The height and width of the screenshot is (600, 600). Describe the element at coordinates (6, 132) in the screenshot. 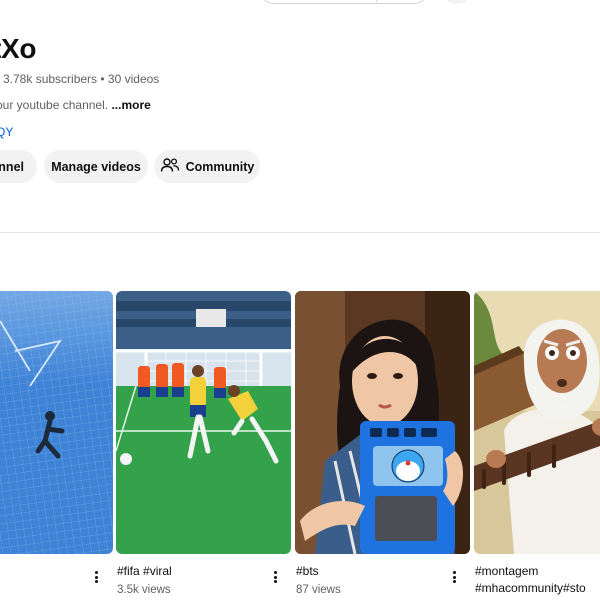

I see `channel-link: QY` at that location.